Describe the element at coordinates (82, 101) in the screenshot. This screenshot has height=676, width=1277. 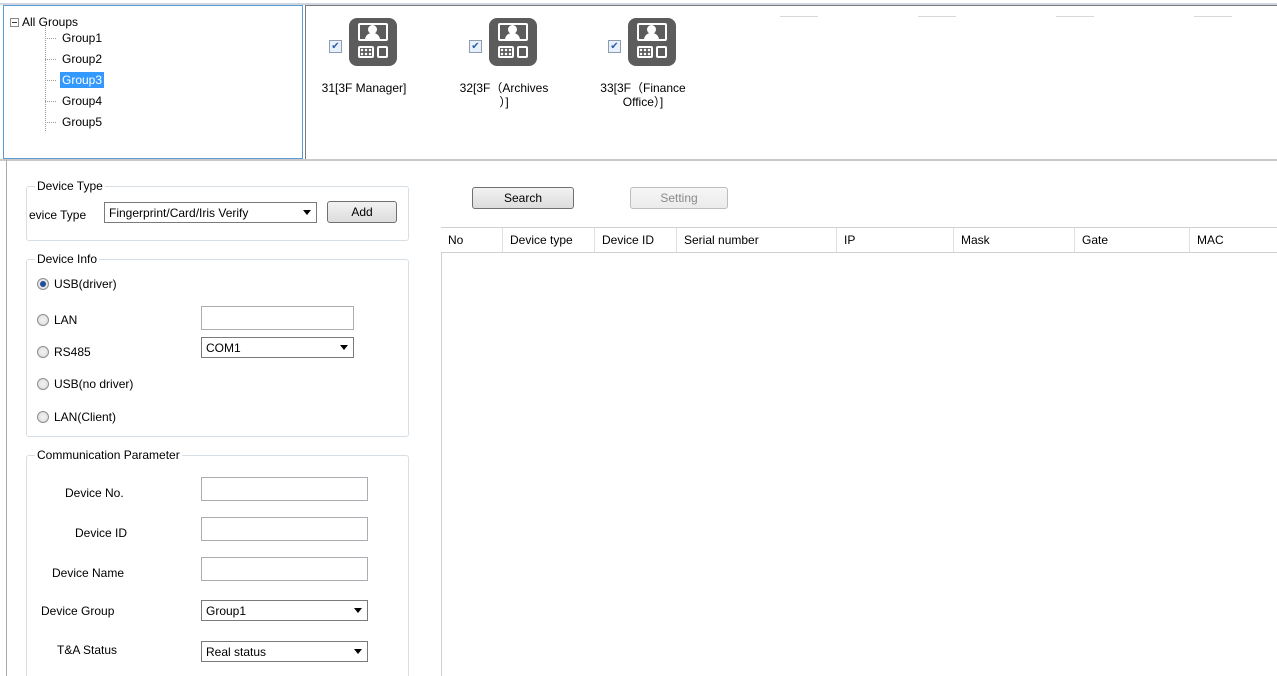
I see `tree-item-label: Group4` at that location.